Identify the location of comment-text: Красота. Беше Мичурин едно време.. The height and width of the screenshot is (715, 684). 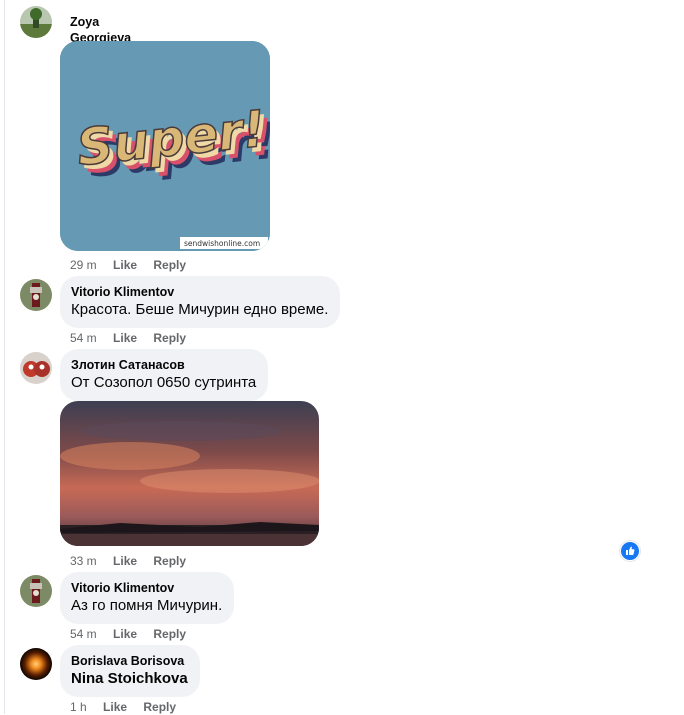
(200, 309).